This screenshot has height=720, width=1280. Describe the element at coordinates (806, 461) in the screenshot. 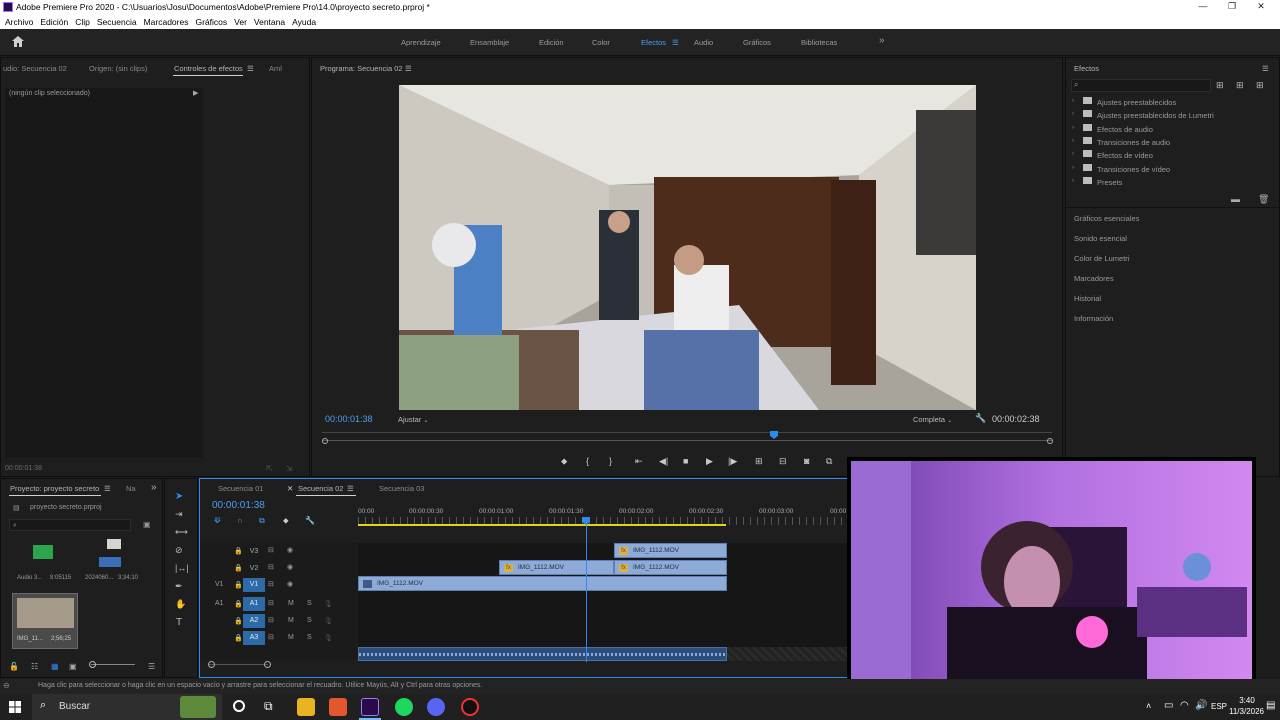

I see `export-frame-icon: ◙` at that location.